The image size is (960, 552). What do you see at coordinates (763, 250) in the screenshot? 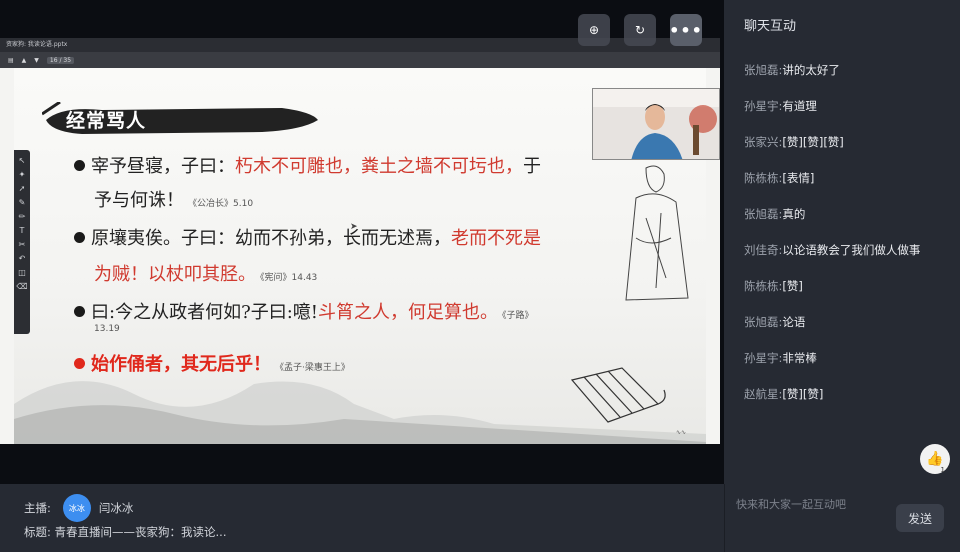
I see `chat-username: 刘佳奇:` at bounding box center [763, 250].